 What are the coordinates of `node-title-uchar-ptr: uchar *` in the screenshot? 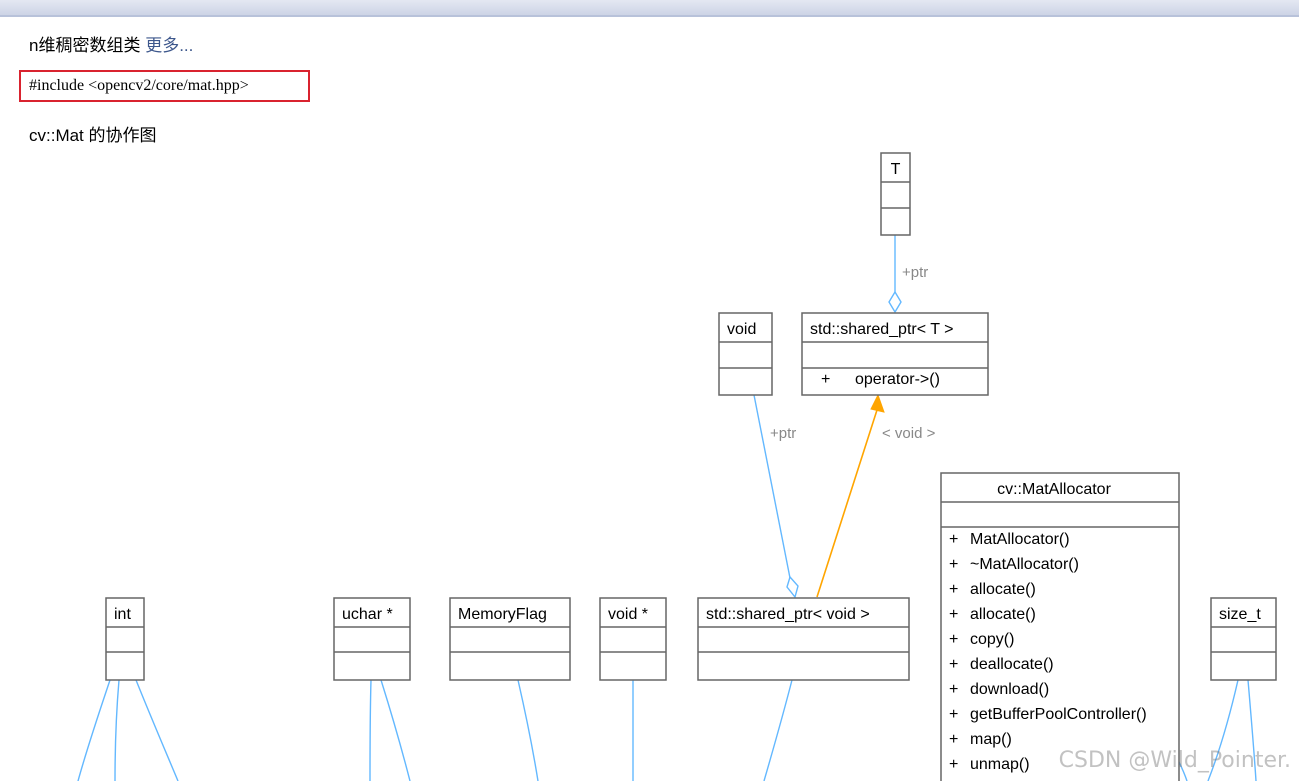 It's located at (367, 614).